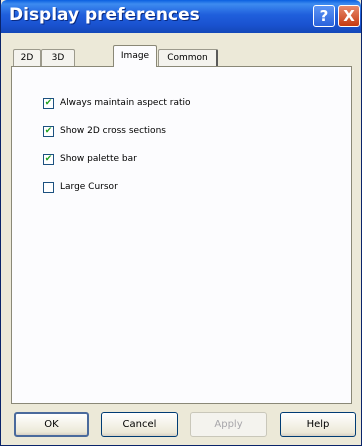 The height and width of the screenshot is (446, 362). I want to click on tab-3d: 3D, so click(58, 57).